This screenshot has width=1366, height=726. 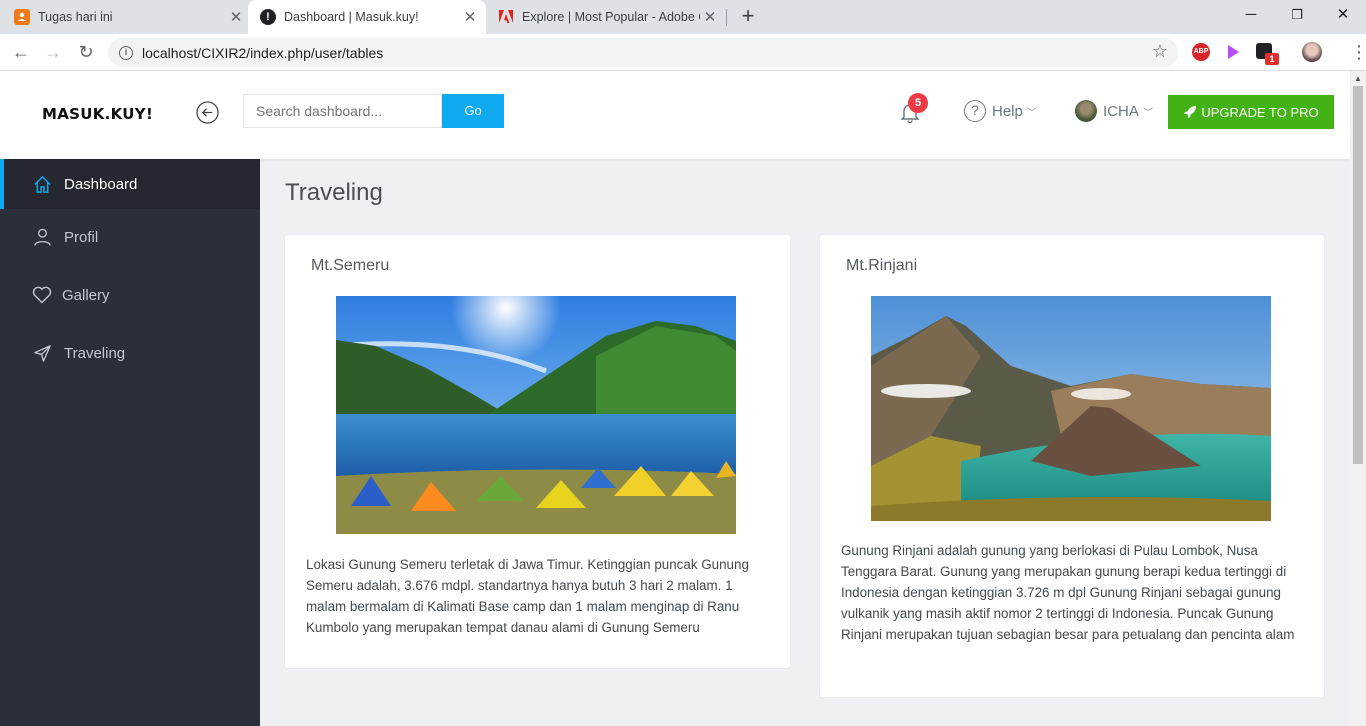 I want to click on send-icon, so click(x=42, y=353).